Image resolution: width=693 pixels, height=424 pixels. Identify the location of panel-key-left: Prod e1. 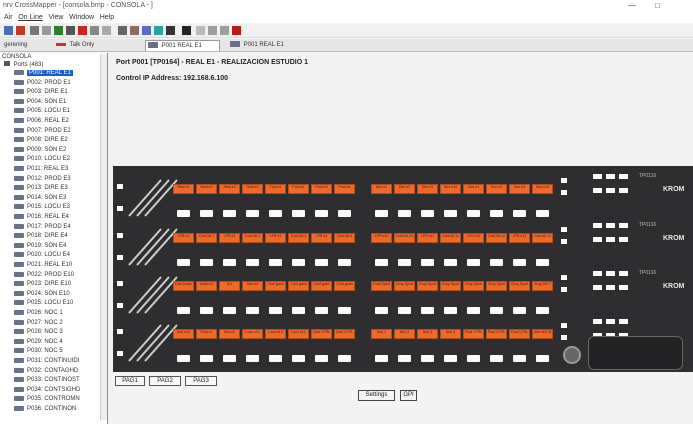
(206, 334).